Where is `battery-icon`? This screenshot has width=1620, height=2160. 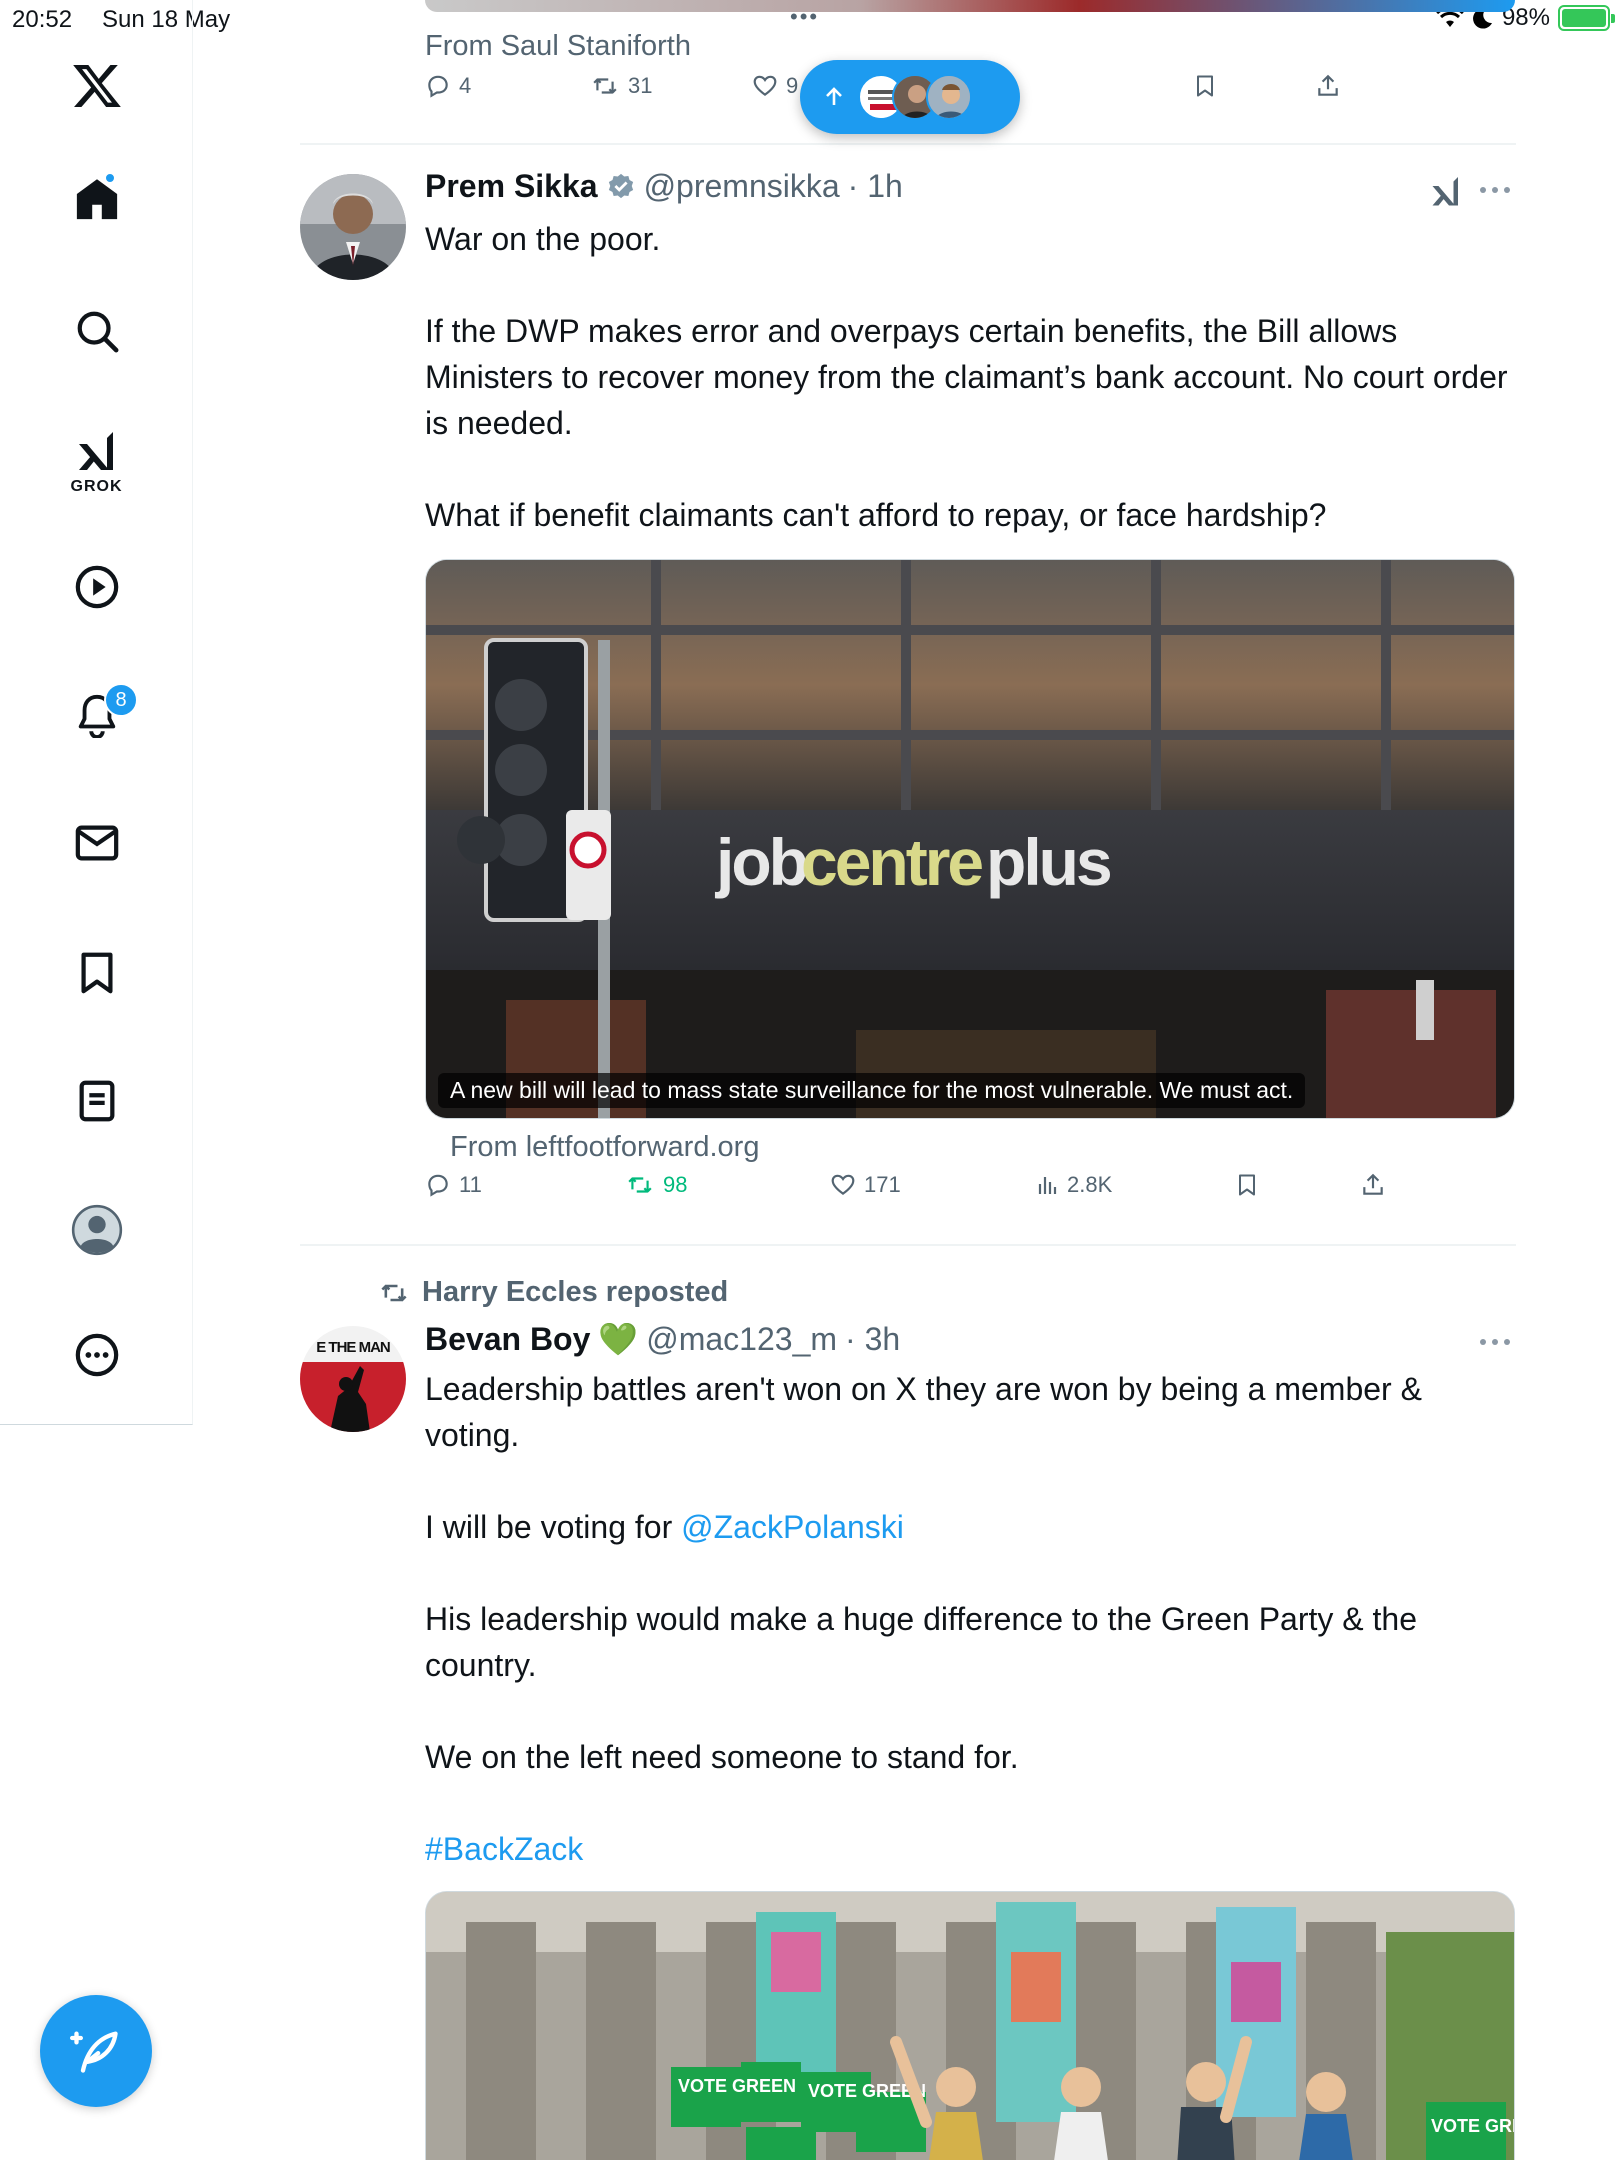
battery-icon is located at coordinates (1586, 18).